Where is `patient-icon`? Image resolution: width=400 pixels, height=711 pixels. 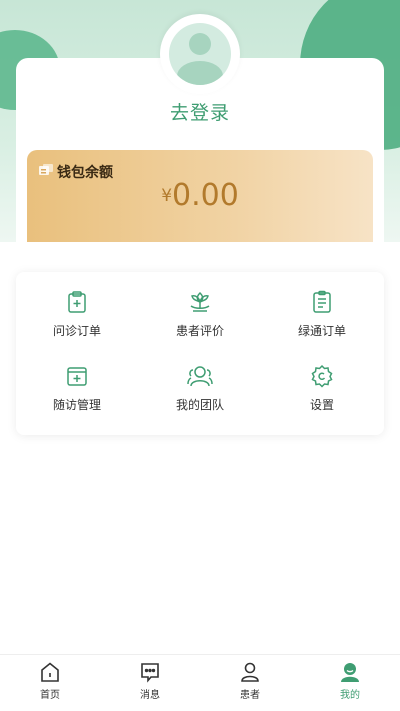
patient-icon is located at coordinates (250, 672).